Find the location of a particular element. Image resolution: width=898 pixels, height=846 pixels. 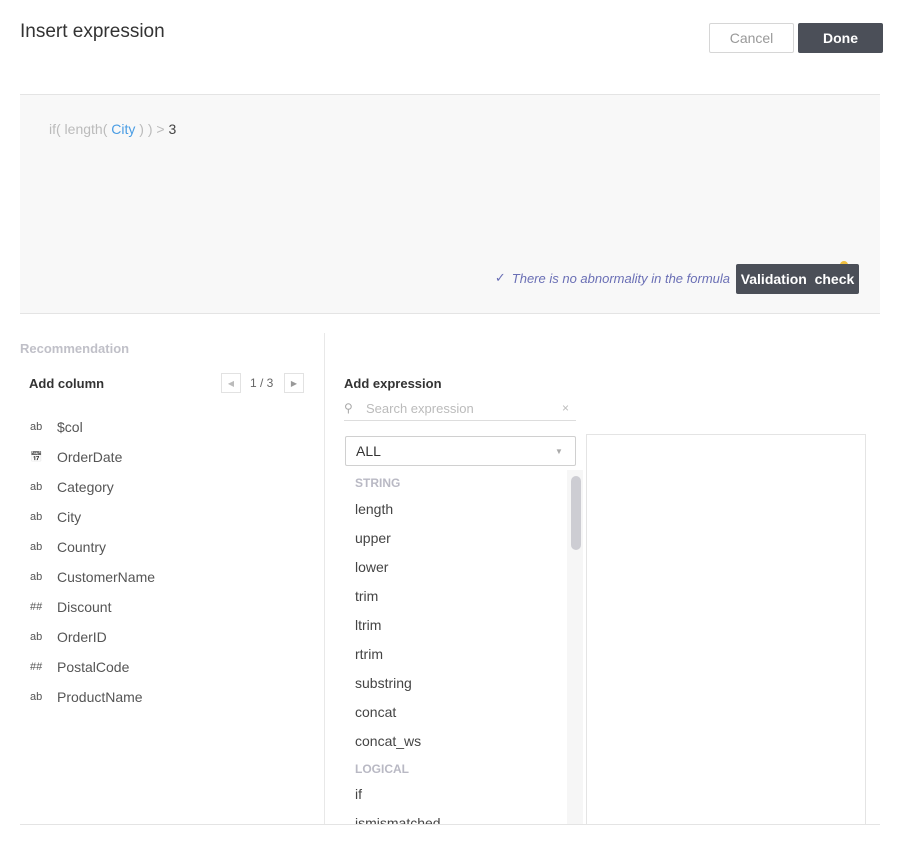

column-name: PostalCode is located at coordinates (93, 667).